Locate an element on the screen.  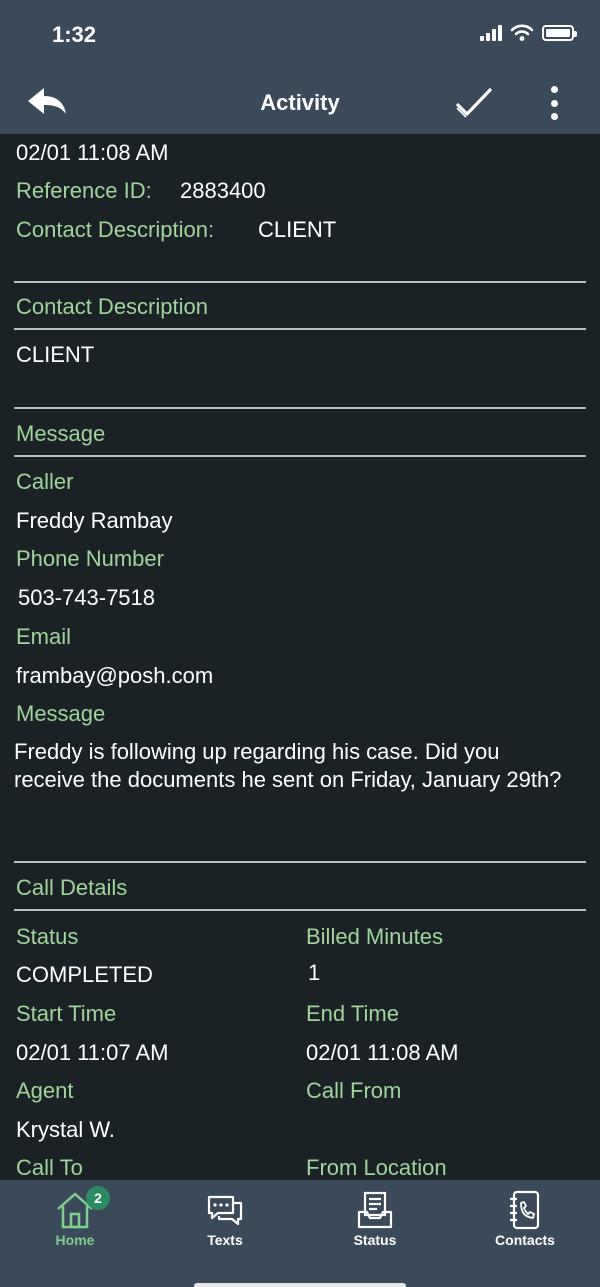
message-label: Message is located at coordinates (61, 713).